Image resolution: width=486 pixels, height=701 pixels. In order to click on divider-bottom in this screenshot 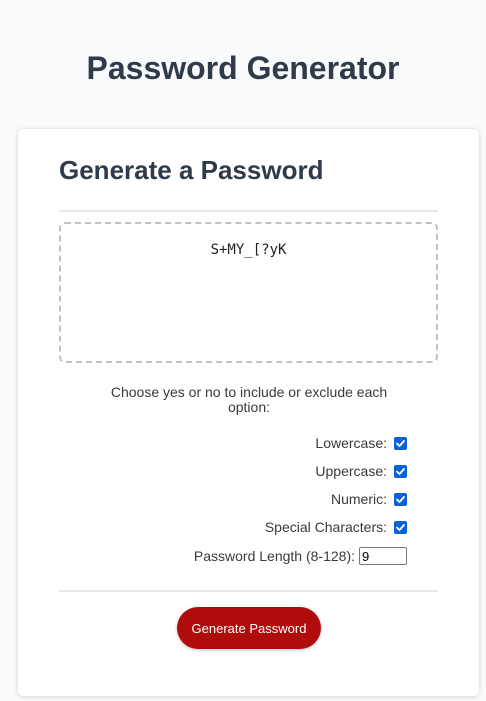, I will do `click(248, 591)`.